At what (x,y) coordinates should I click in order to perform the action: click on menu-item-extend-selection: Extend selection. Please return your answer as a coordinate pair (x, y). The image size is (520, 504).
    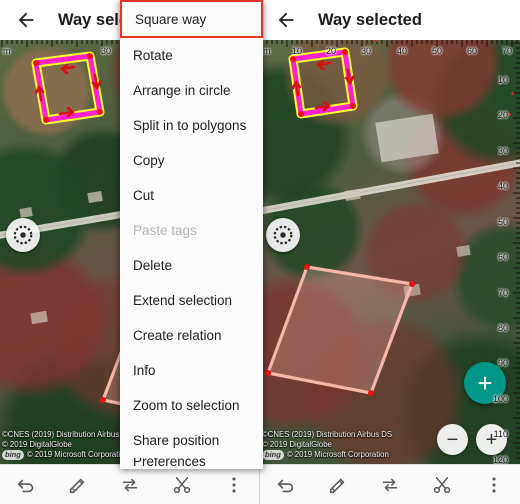
    Looking at the image, I should click on (191, 300).